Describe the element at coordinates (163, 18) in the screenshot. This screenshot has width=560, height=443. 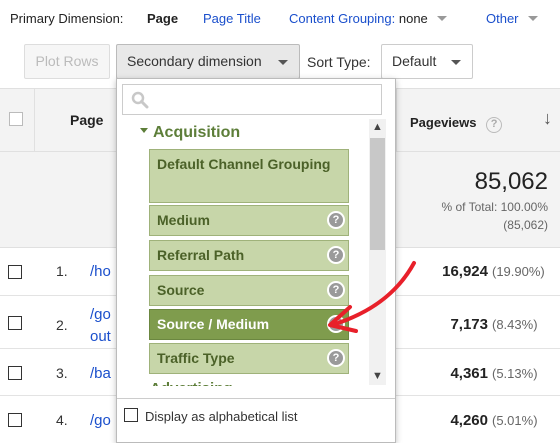
I see `primary-dimension-page: Page` at that location.